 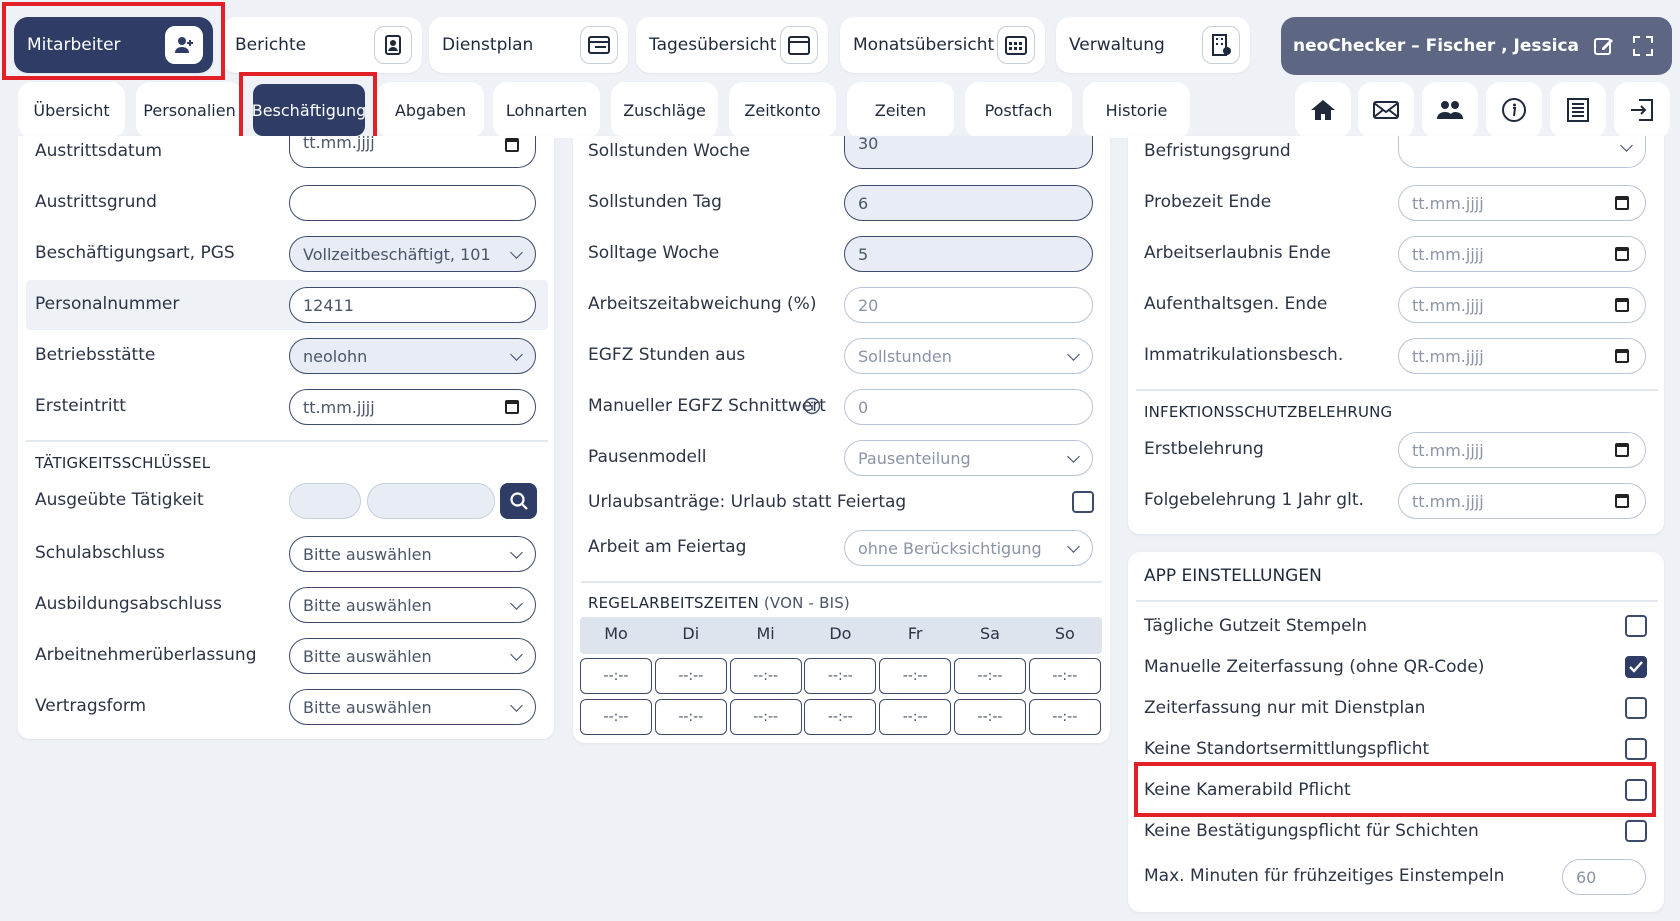 What do you see at coordinates (968, 151) in the screenshot?
I see `sollstunden-woche-input: 30` at bounding box center [968, 151].